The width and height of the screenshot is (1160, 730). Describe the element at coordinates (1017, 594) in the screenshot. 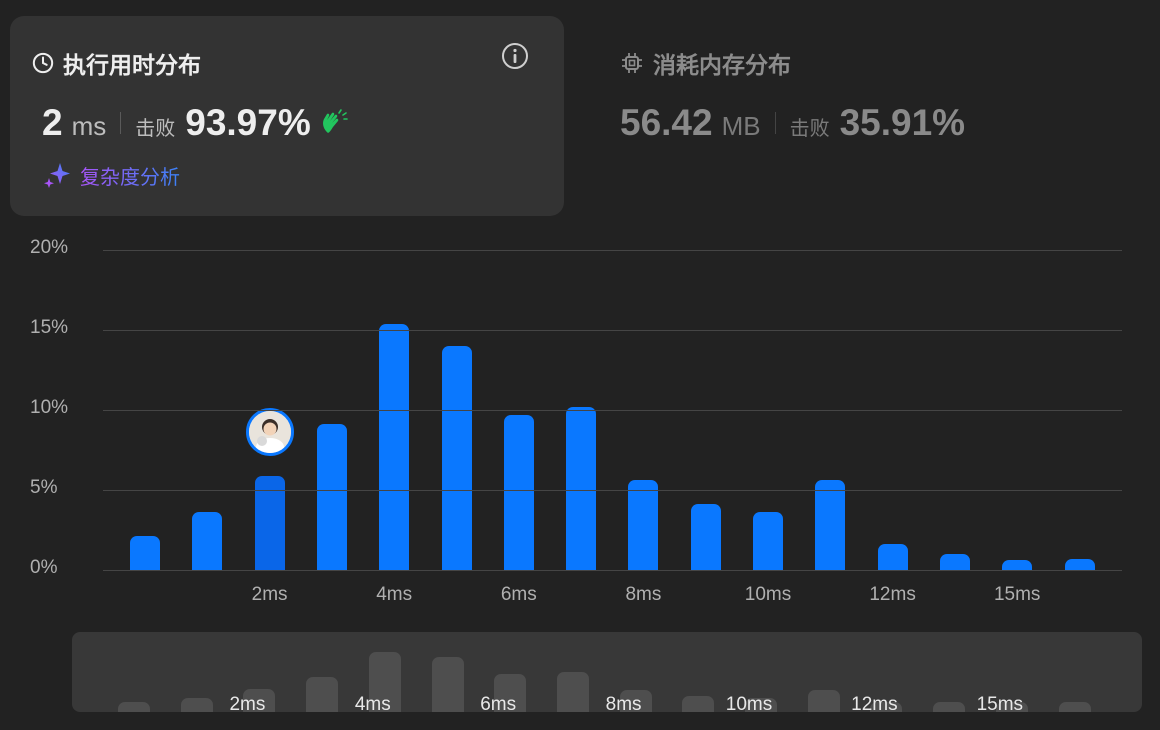

I see `x-tick-label: 15ms` at that location.